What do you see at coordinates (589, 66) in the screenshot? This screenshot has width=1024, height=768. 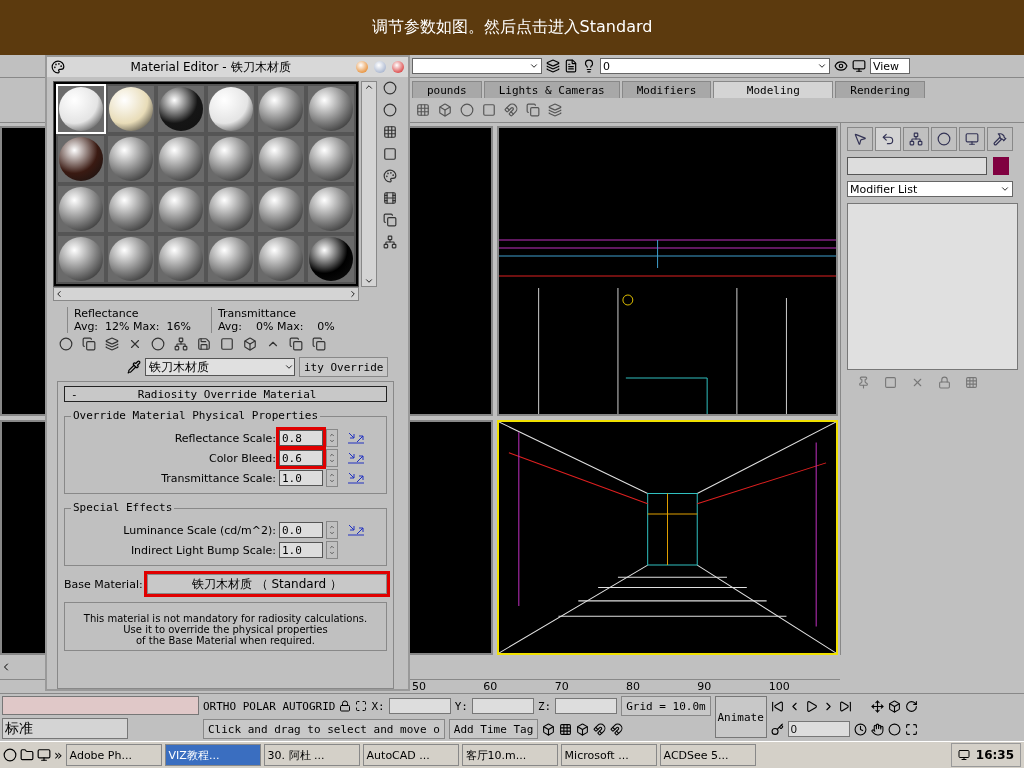 I see `lightbulb-icon` at bounding box center [589, 66].